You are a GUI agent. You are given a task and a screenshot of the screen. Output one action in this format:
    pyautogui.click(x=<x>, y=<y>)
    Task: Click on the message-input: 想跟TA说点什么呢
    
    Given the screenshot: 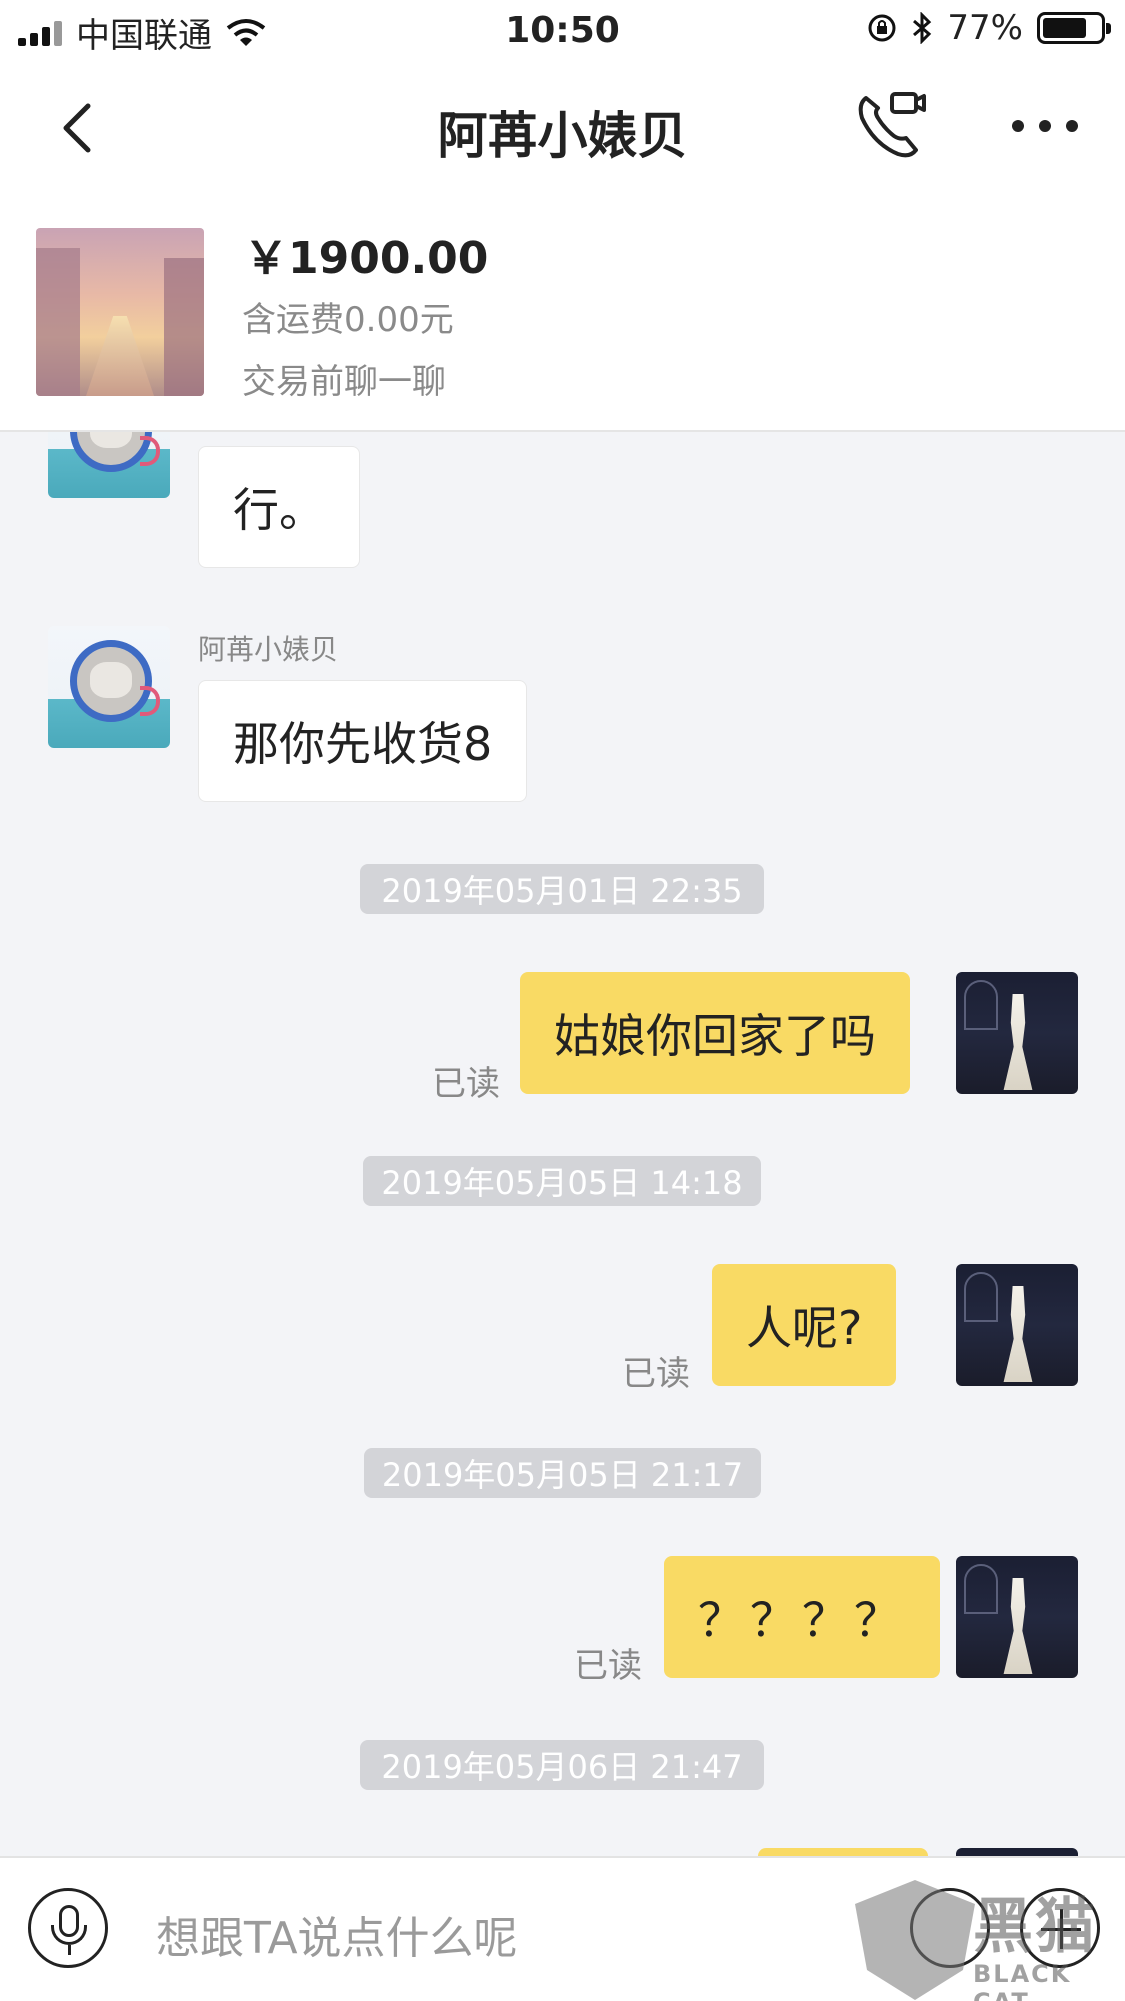 What is the action you would take?
    pyautogui.click(x=337, y=1934)
    